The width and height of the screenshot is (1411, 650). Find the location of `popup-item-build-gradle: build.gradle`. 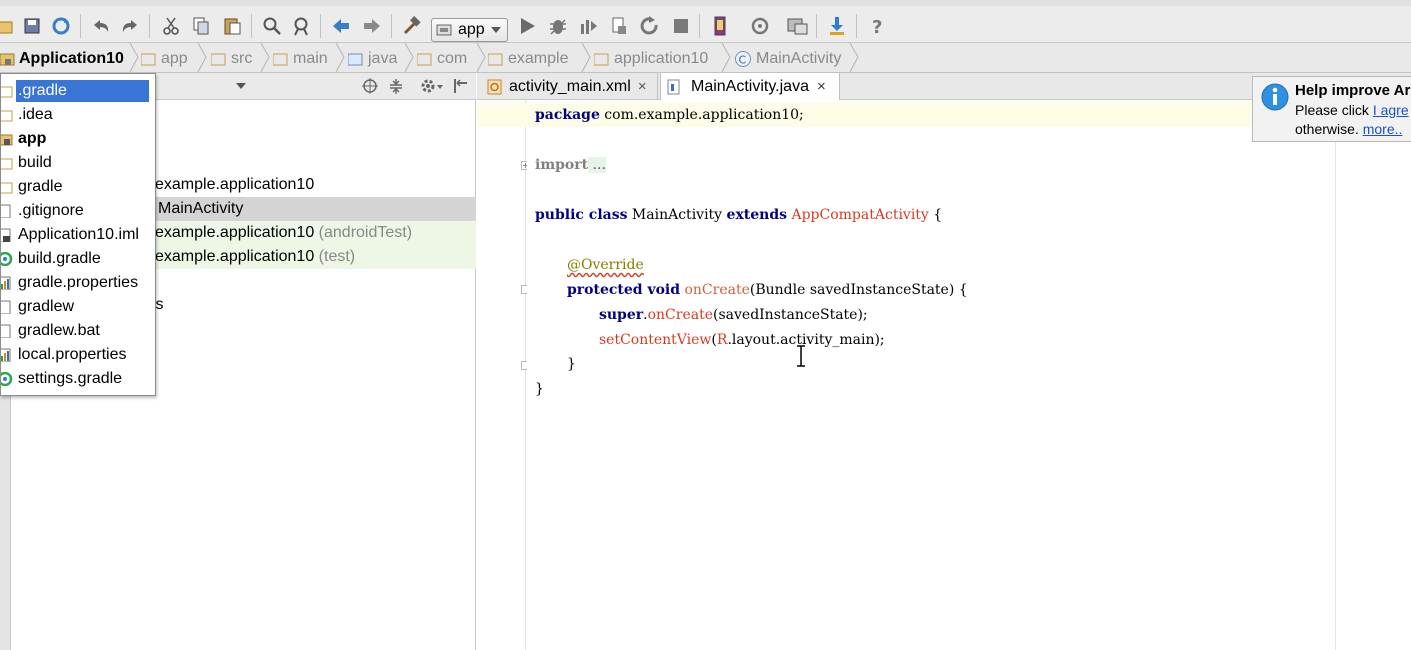

popup-item-build-gradle: build.gradle is located at coordinates (78, 259).